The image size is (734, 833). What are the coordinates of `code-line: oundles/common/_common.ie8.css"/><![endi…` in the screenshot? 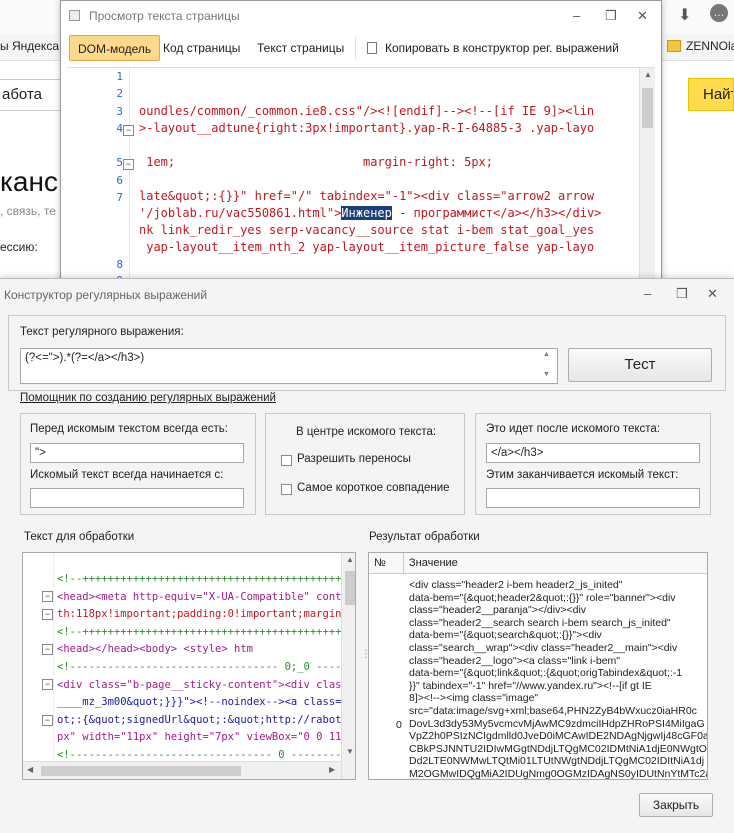 It's located at (367, 111).